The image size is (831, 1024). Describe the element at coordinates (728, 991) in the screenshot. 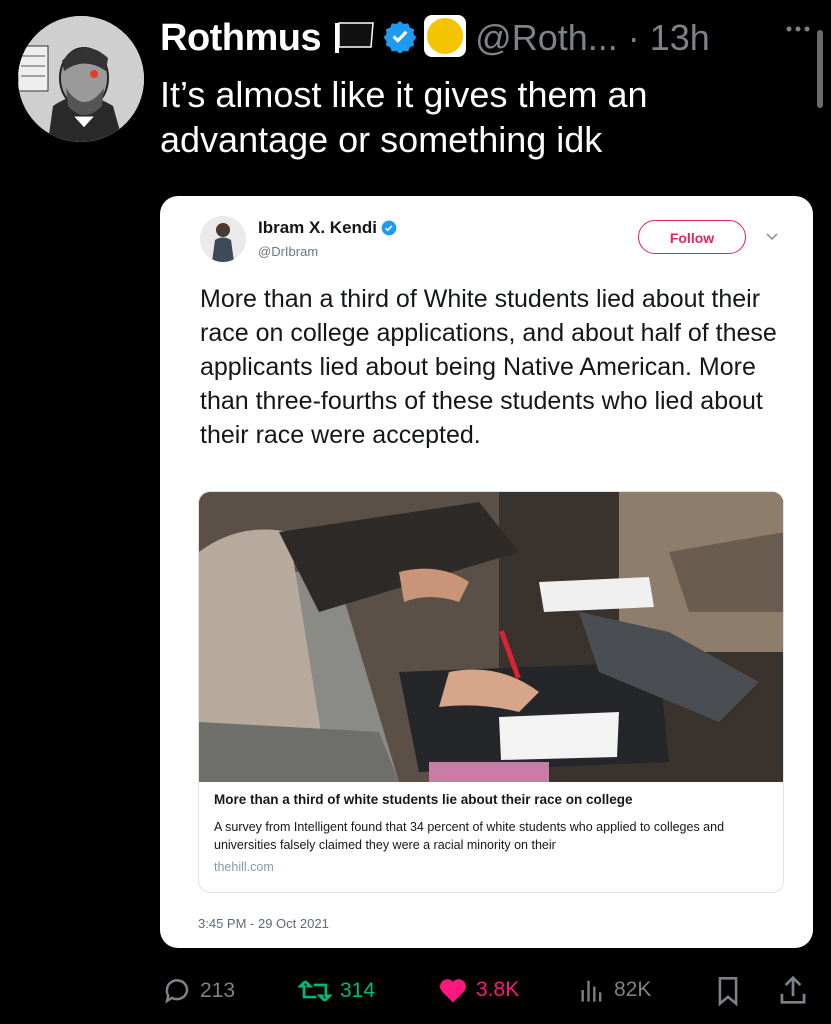

I see `bookmark-icon` at that location.